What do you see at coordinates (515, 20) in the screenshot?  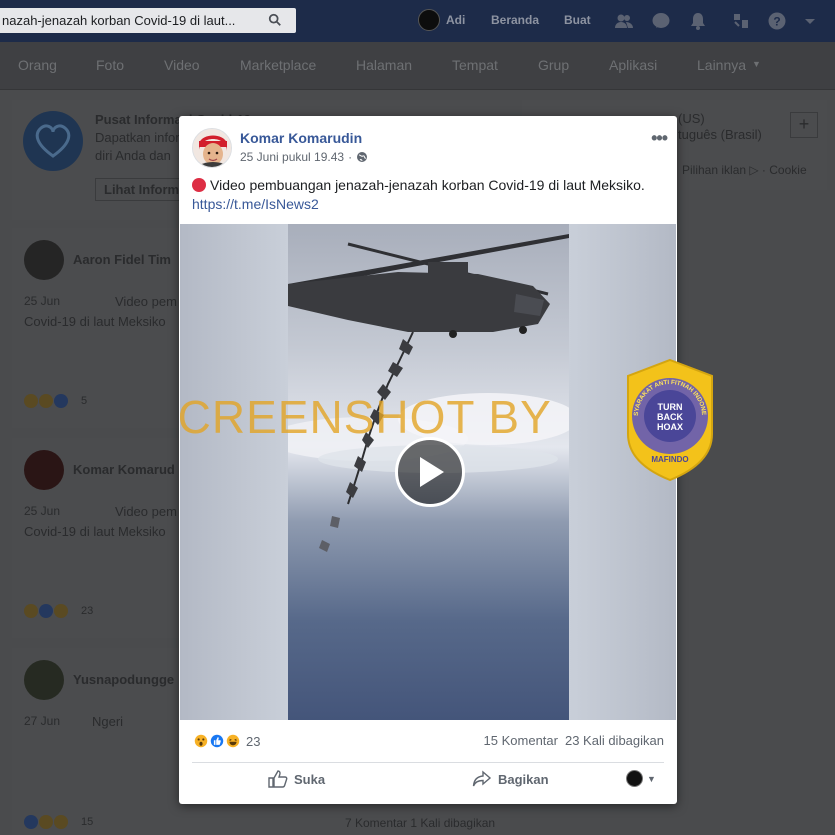 I see `home-link: Beranda` at bounding box center [515, 20].